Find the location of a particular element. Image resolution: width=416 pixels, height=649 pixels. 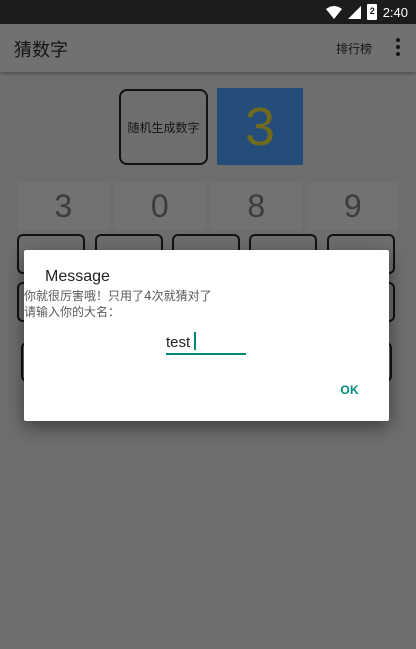

battery-level: 2 is located at coordinates (372, 11).